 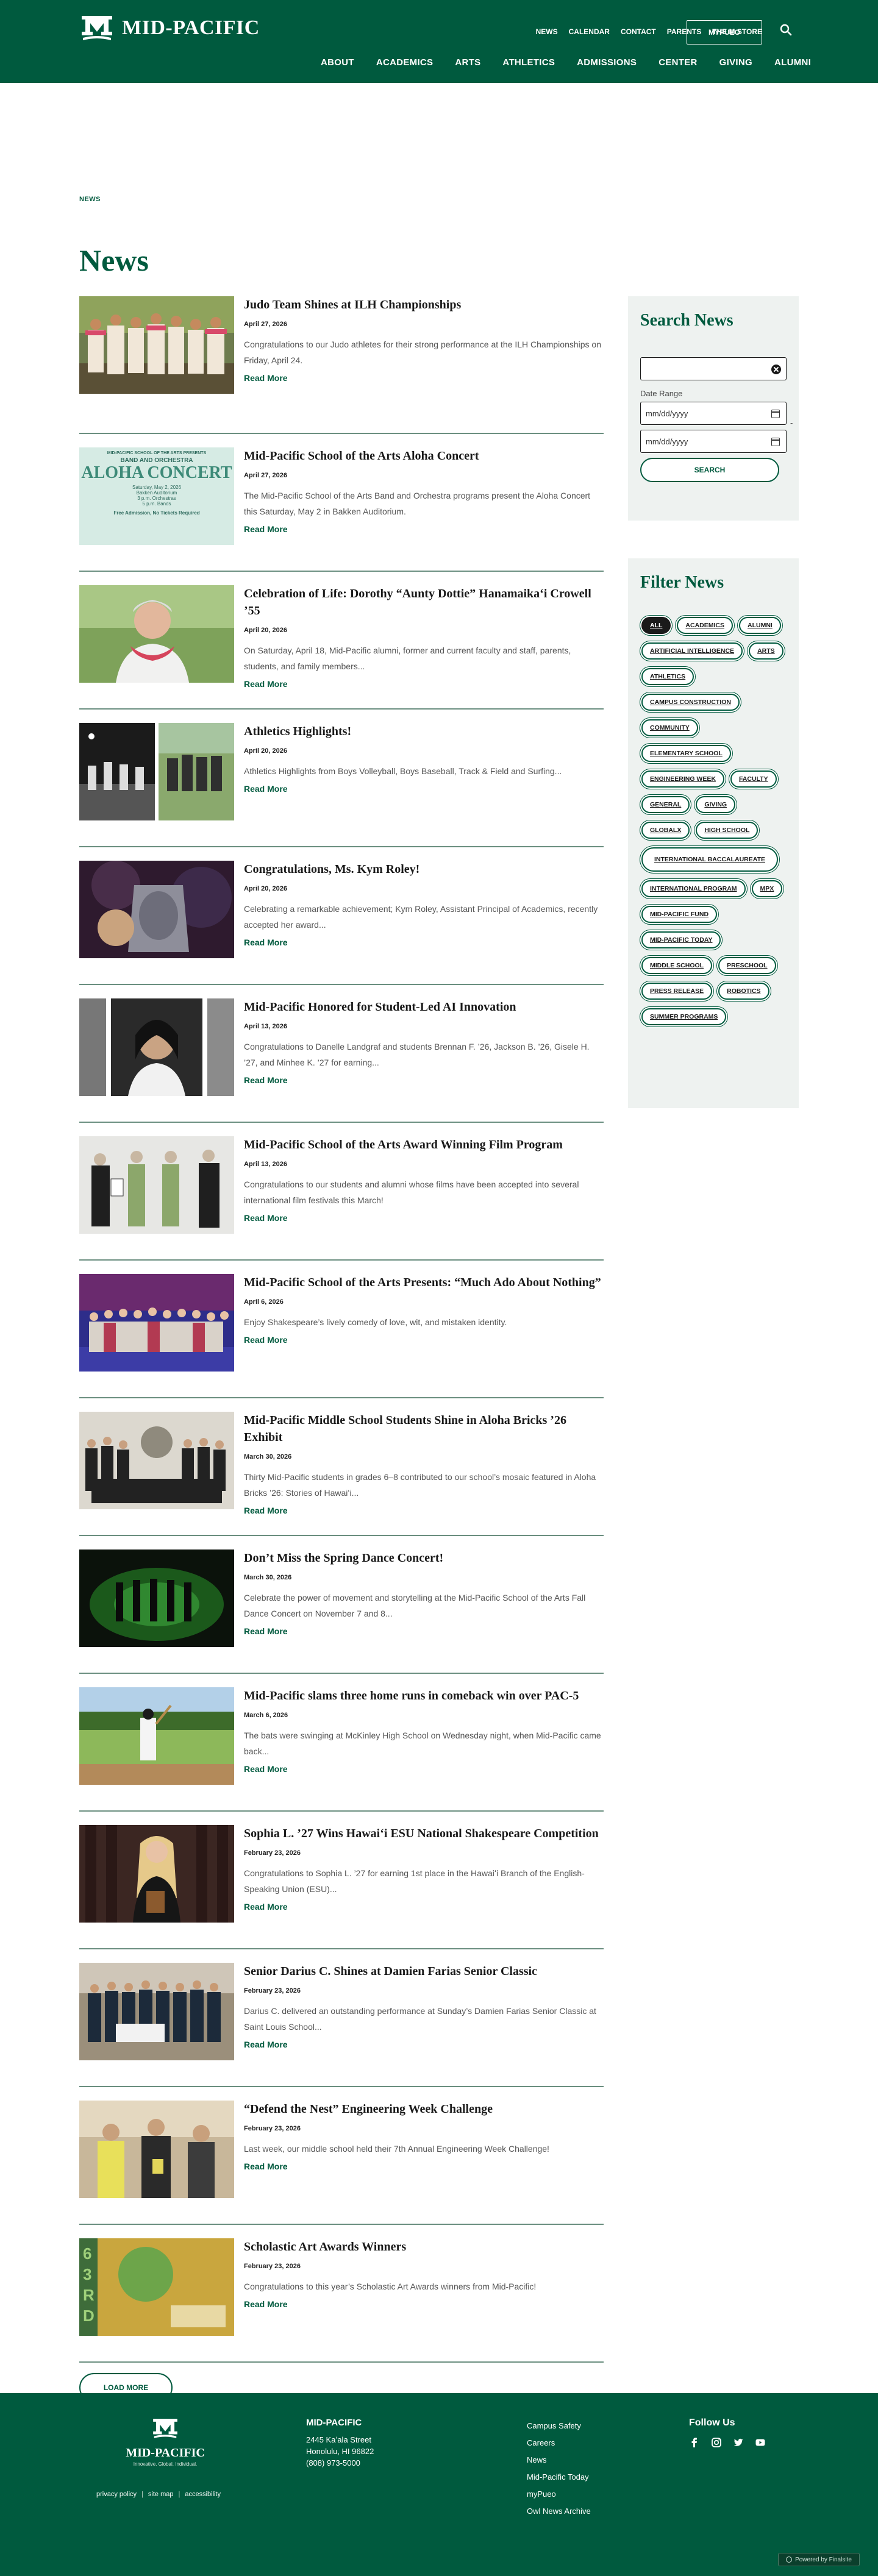 What do you see at coordinates (424, 1558) in the screenshot?
I see `news-title: Don’t Miss the Spring Dance Concert!` at bounding box center [424, 1558].